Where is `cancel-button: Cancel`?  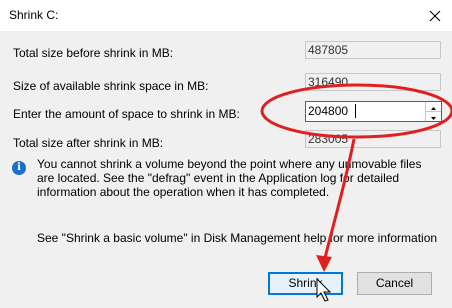
cancel-button: Cancel is located at coordinates (394, 283).